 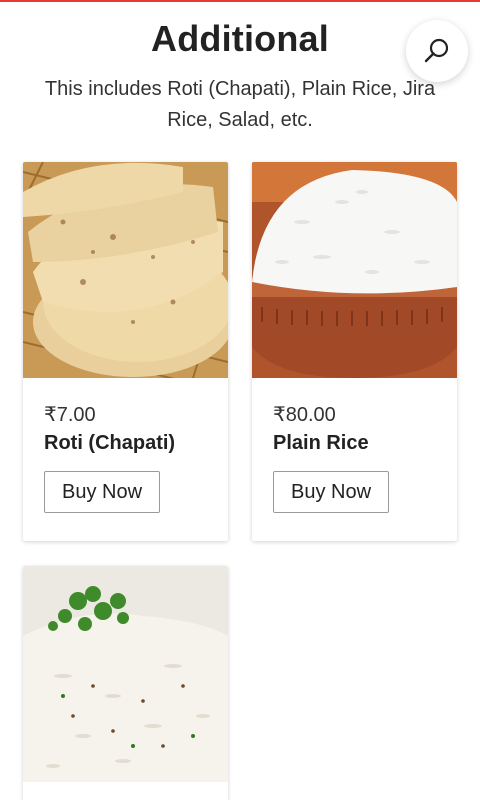 What do you see at coordinates (125, 674) in the screenshot?
I see `jira-rice-image` at bounding box center [125, 674].